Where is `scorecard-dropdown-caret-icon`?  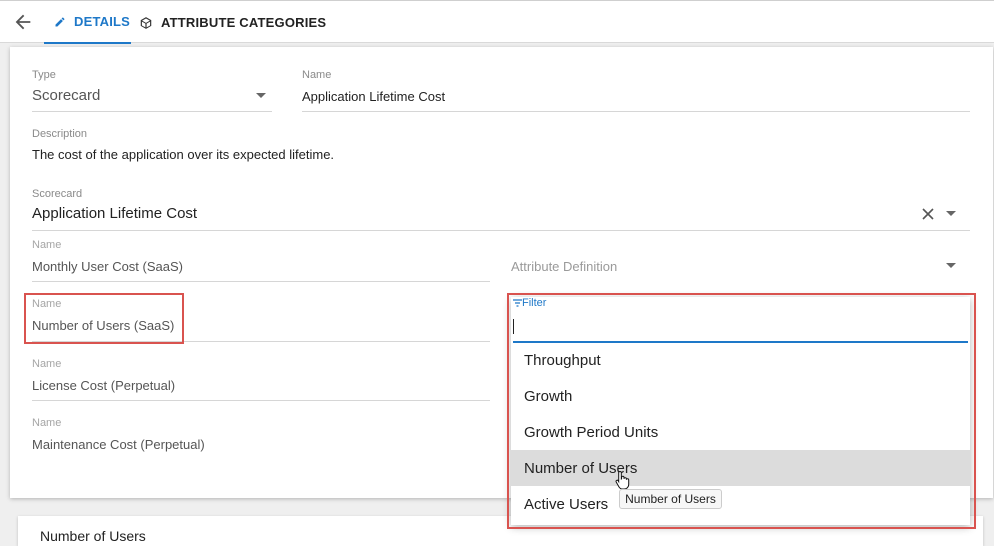 scorecard-dropdown-caret-icon is located at coordinates (951, 213).